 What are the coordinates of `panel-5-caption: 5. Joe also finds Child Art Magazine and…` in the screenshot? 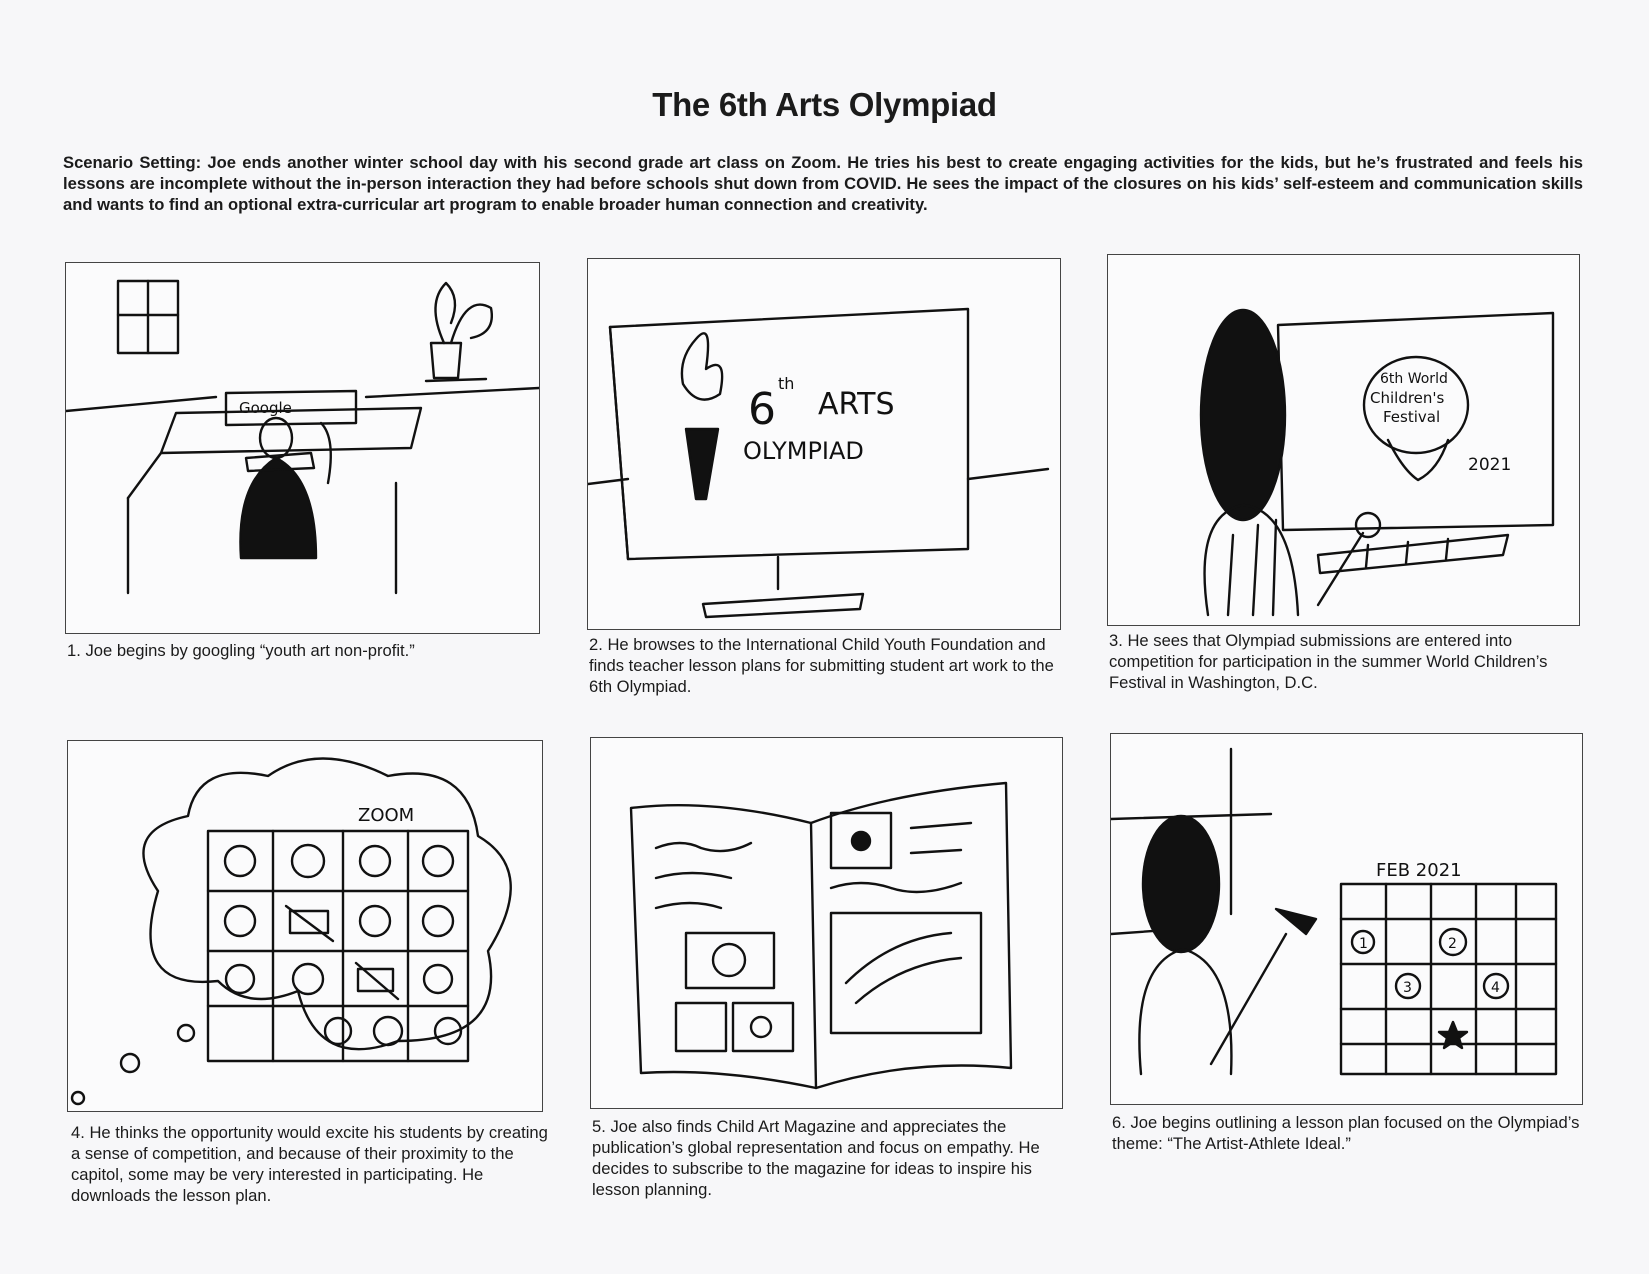 It's located at (816, 1158).